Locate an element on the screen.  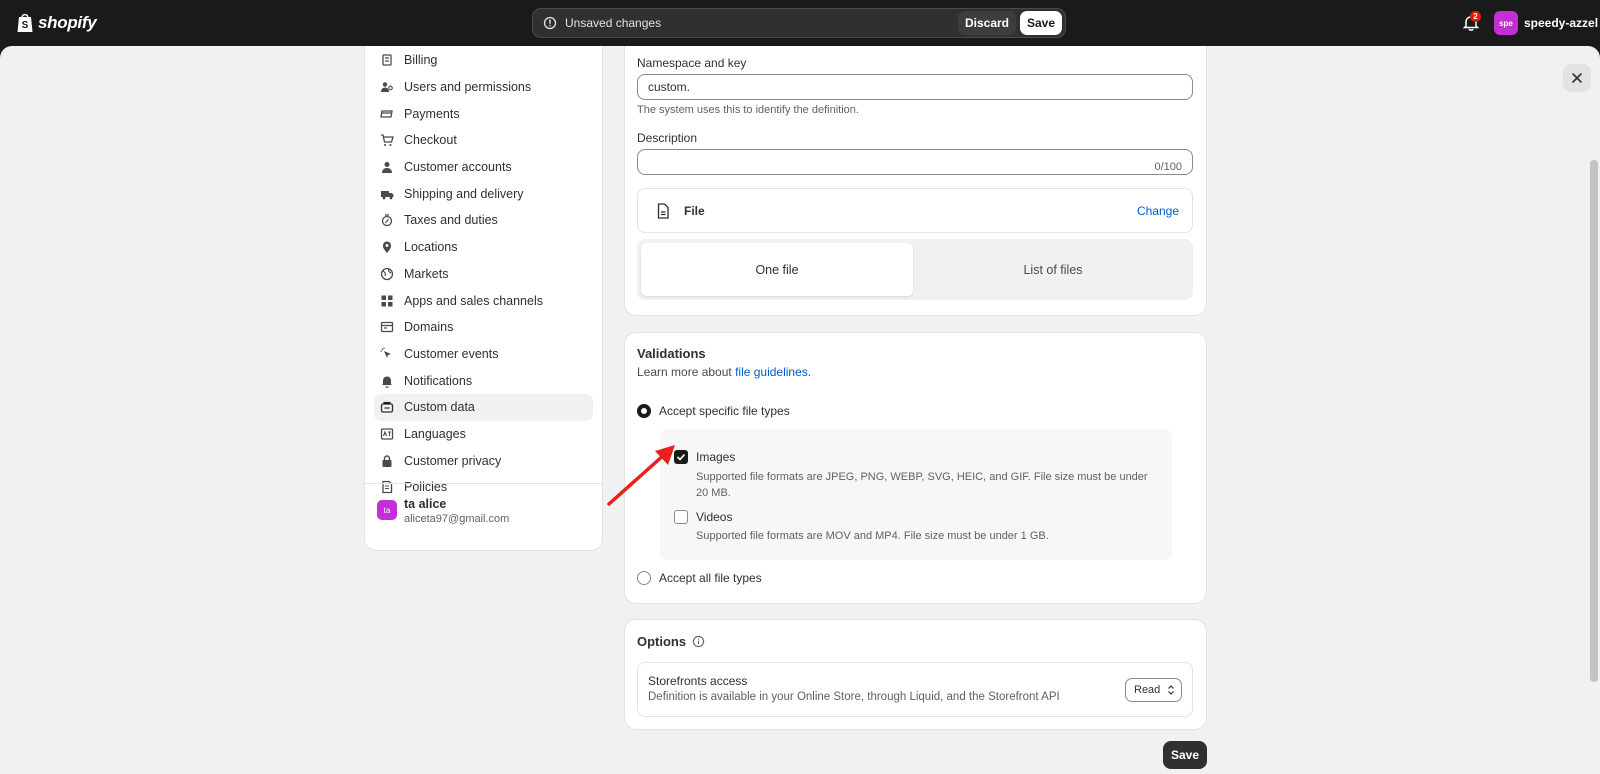
sidebar-item-label: Checkout is located at coordinates (430, 140).